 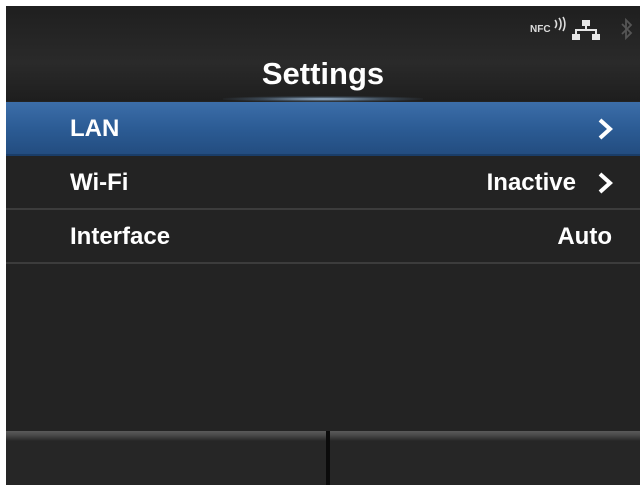 I want to click on menu-item-value: Auto, so click(x=584, y=236).